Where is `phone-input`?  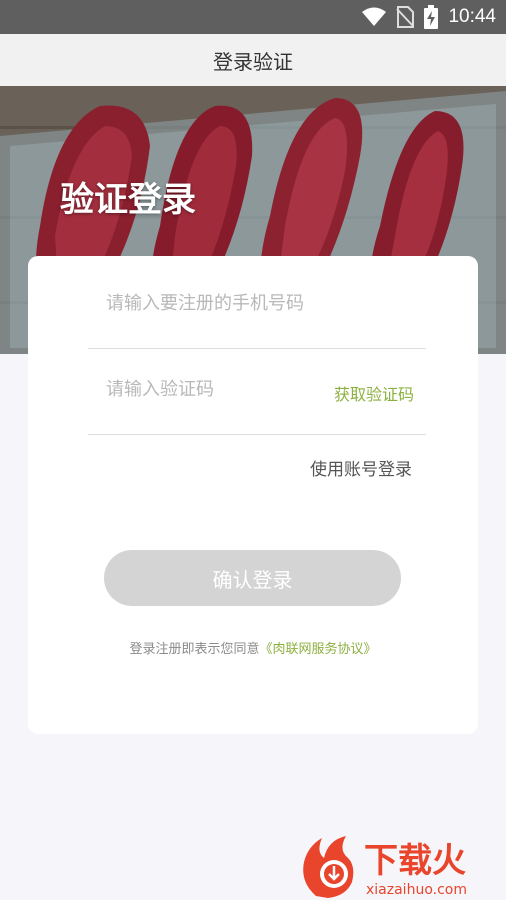
phone-input is located at coordinates (216, 303).